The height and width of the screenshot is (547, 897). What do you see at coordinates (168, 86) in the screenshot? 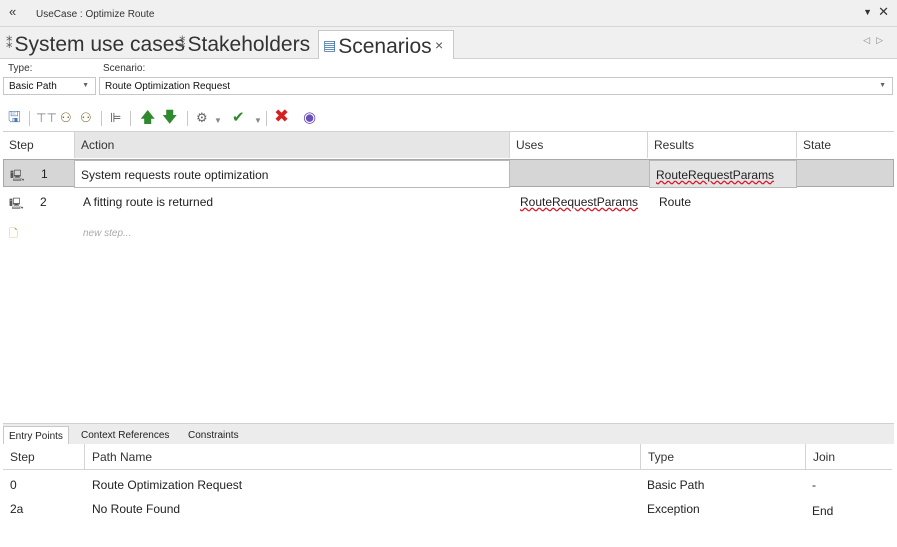
I see `scenario-select-value: Route Optimization Request` at bounding box center [168, 86].